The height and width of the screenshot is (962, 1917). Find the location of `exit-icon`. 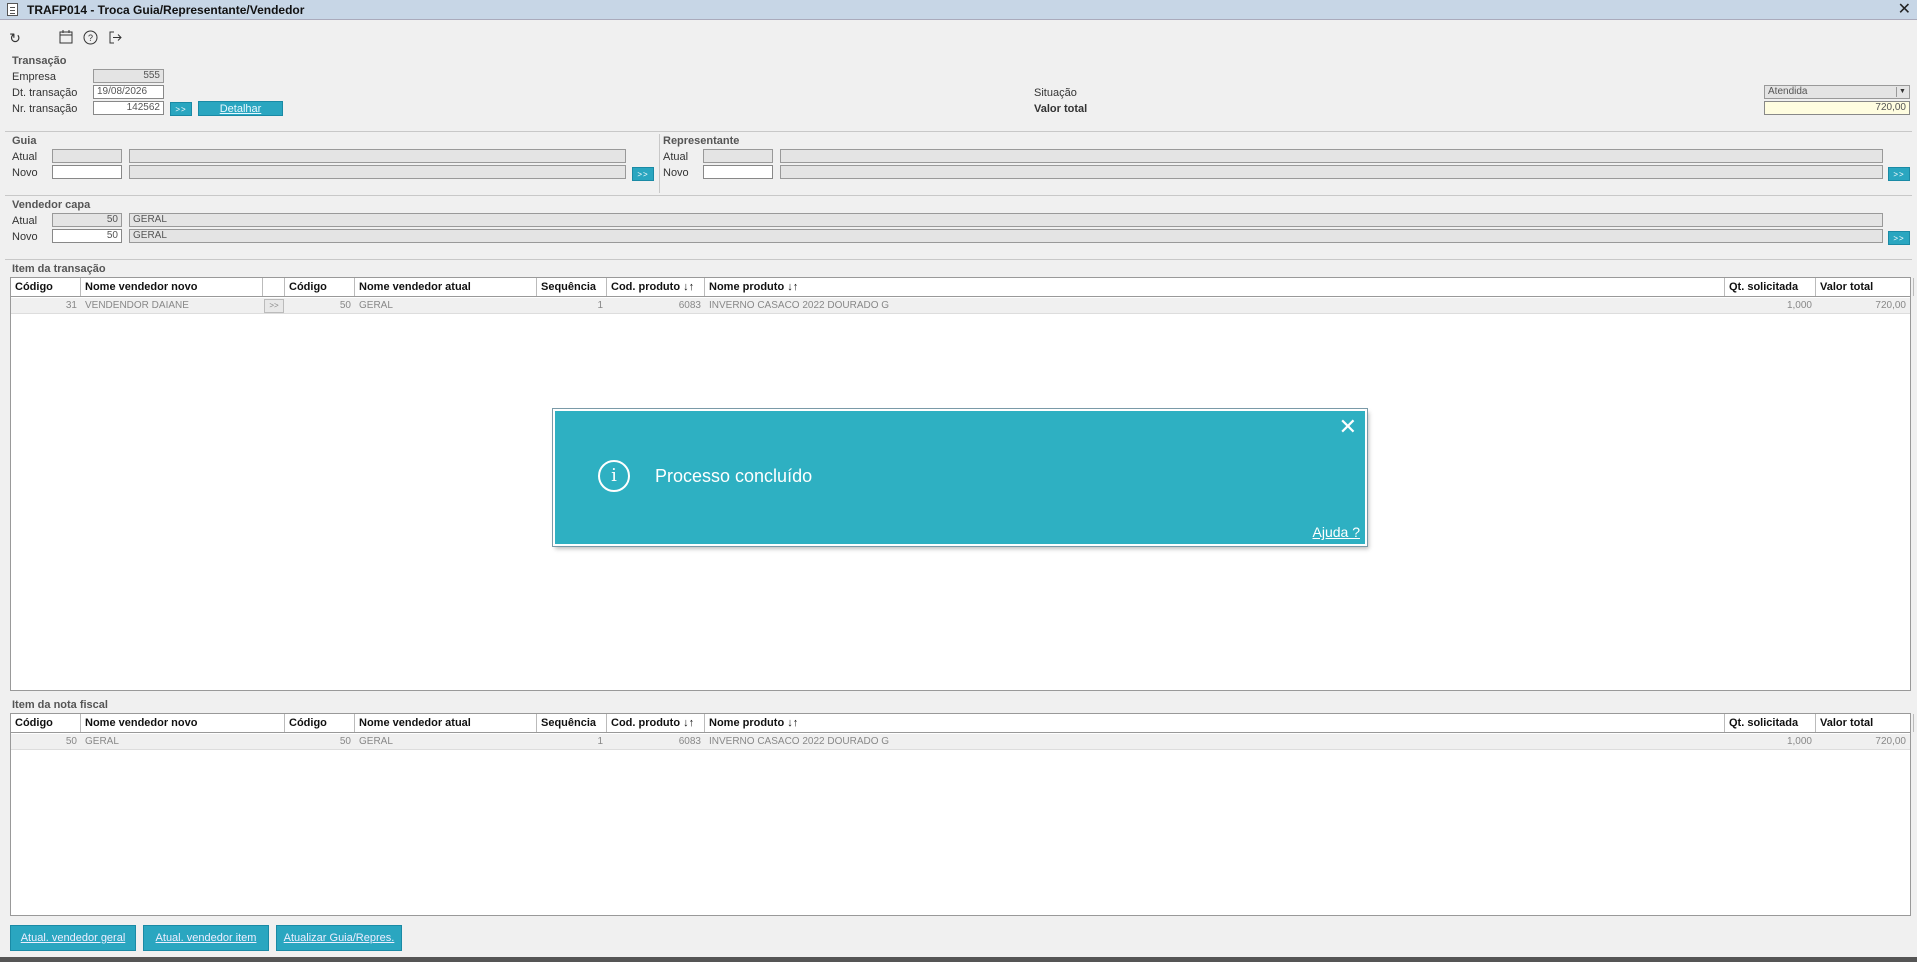

exit-icon is located at coordinates (115, 38).